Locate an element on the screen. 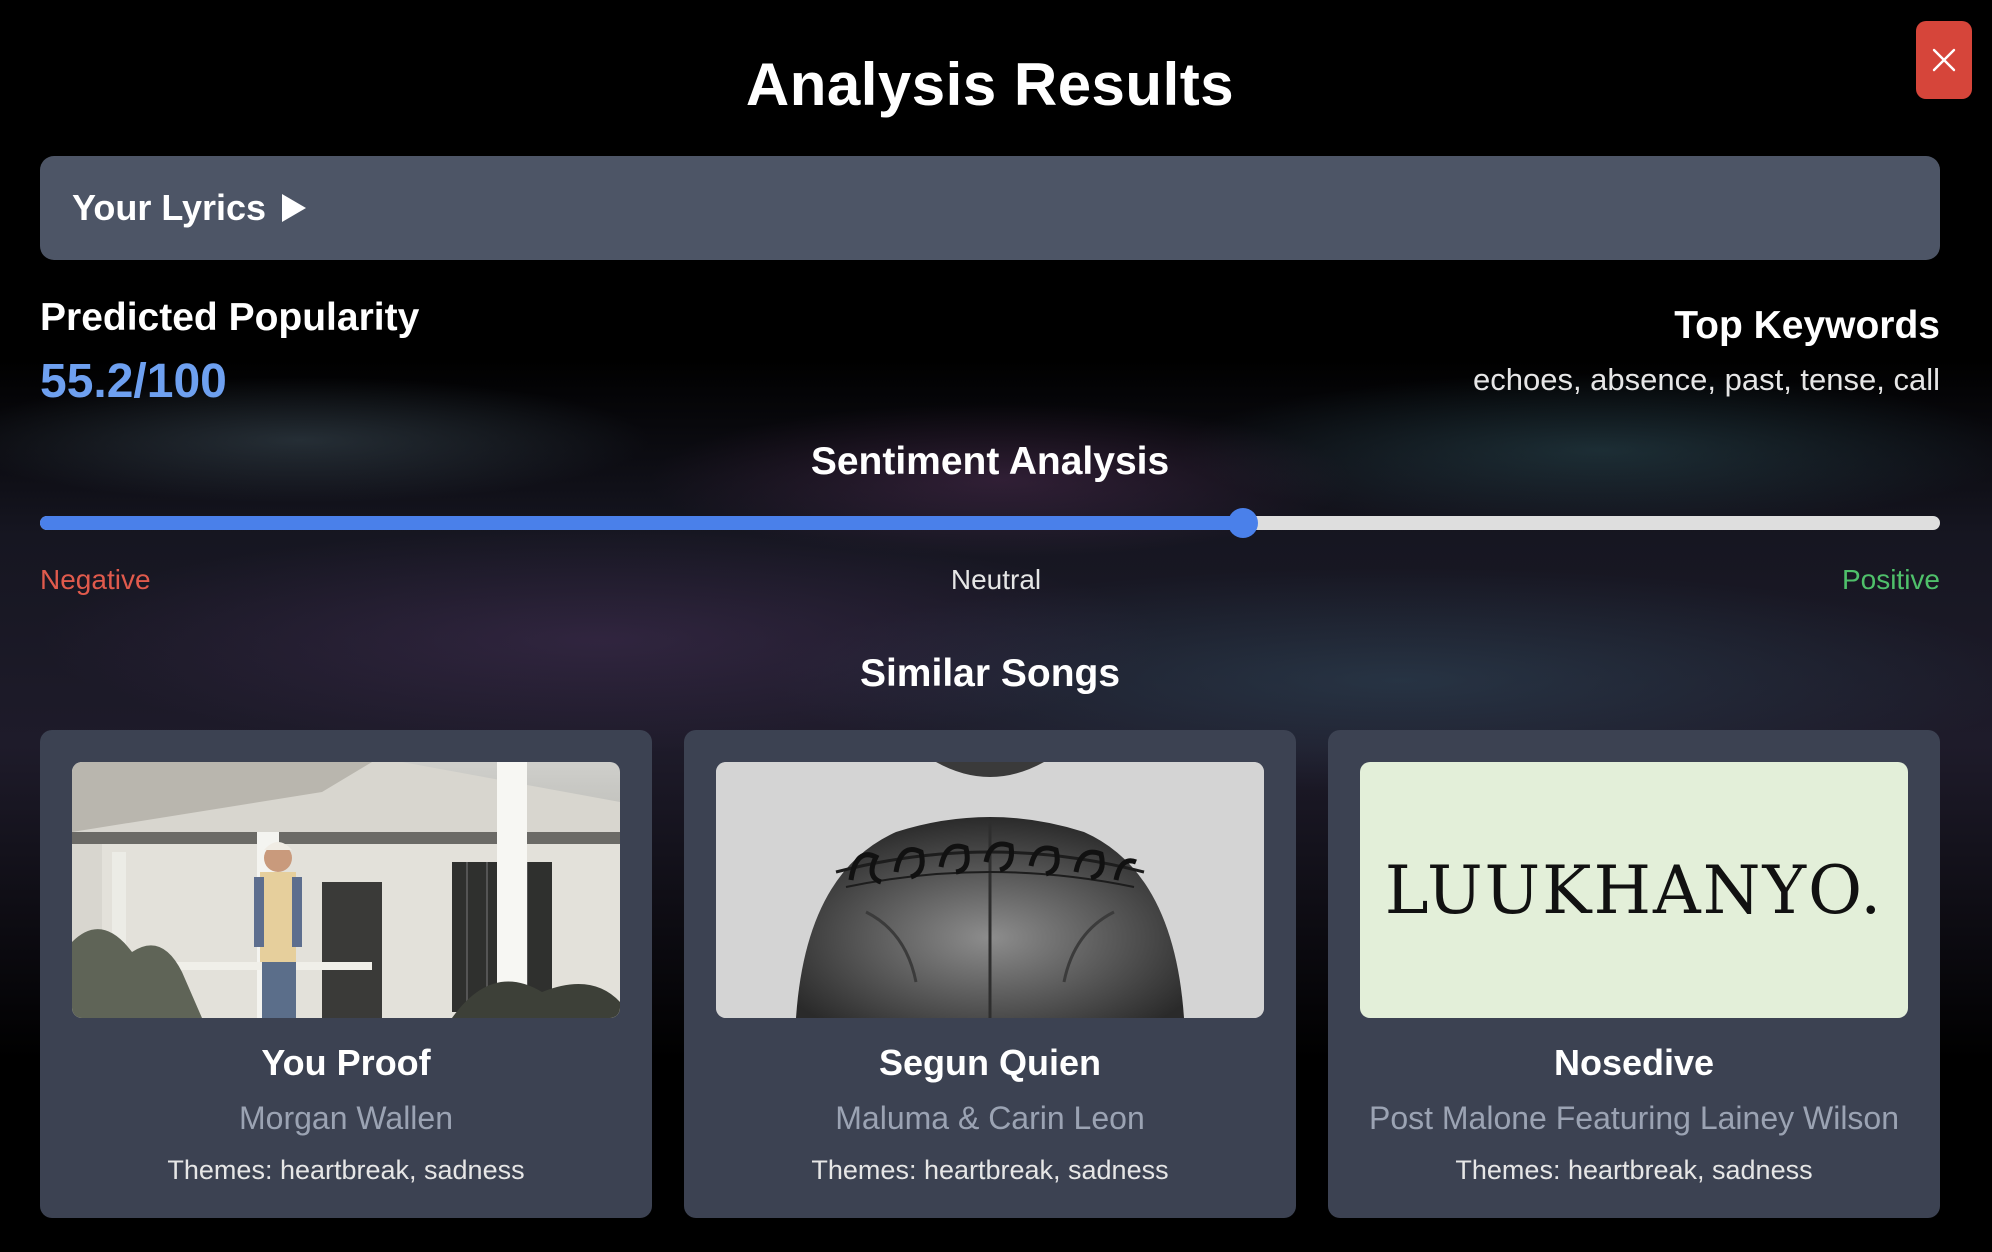 This screenshot has height=1252, width=1992. your-lyrics-toggle: Your Lyrics is located at coordinates (990, 208).